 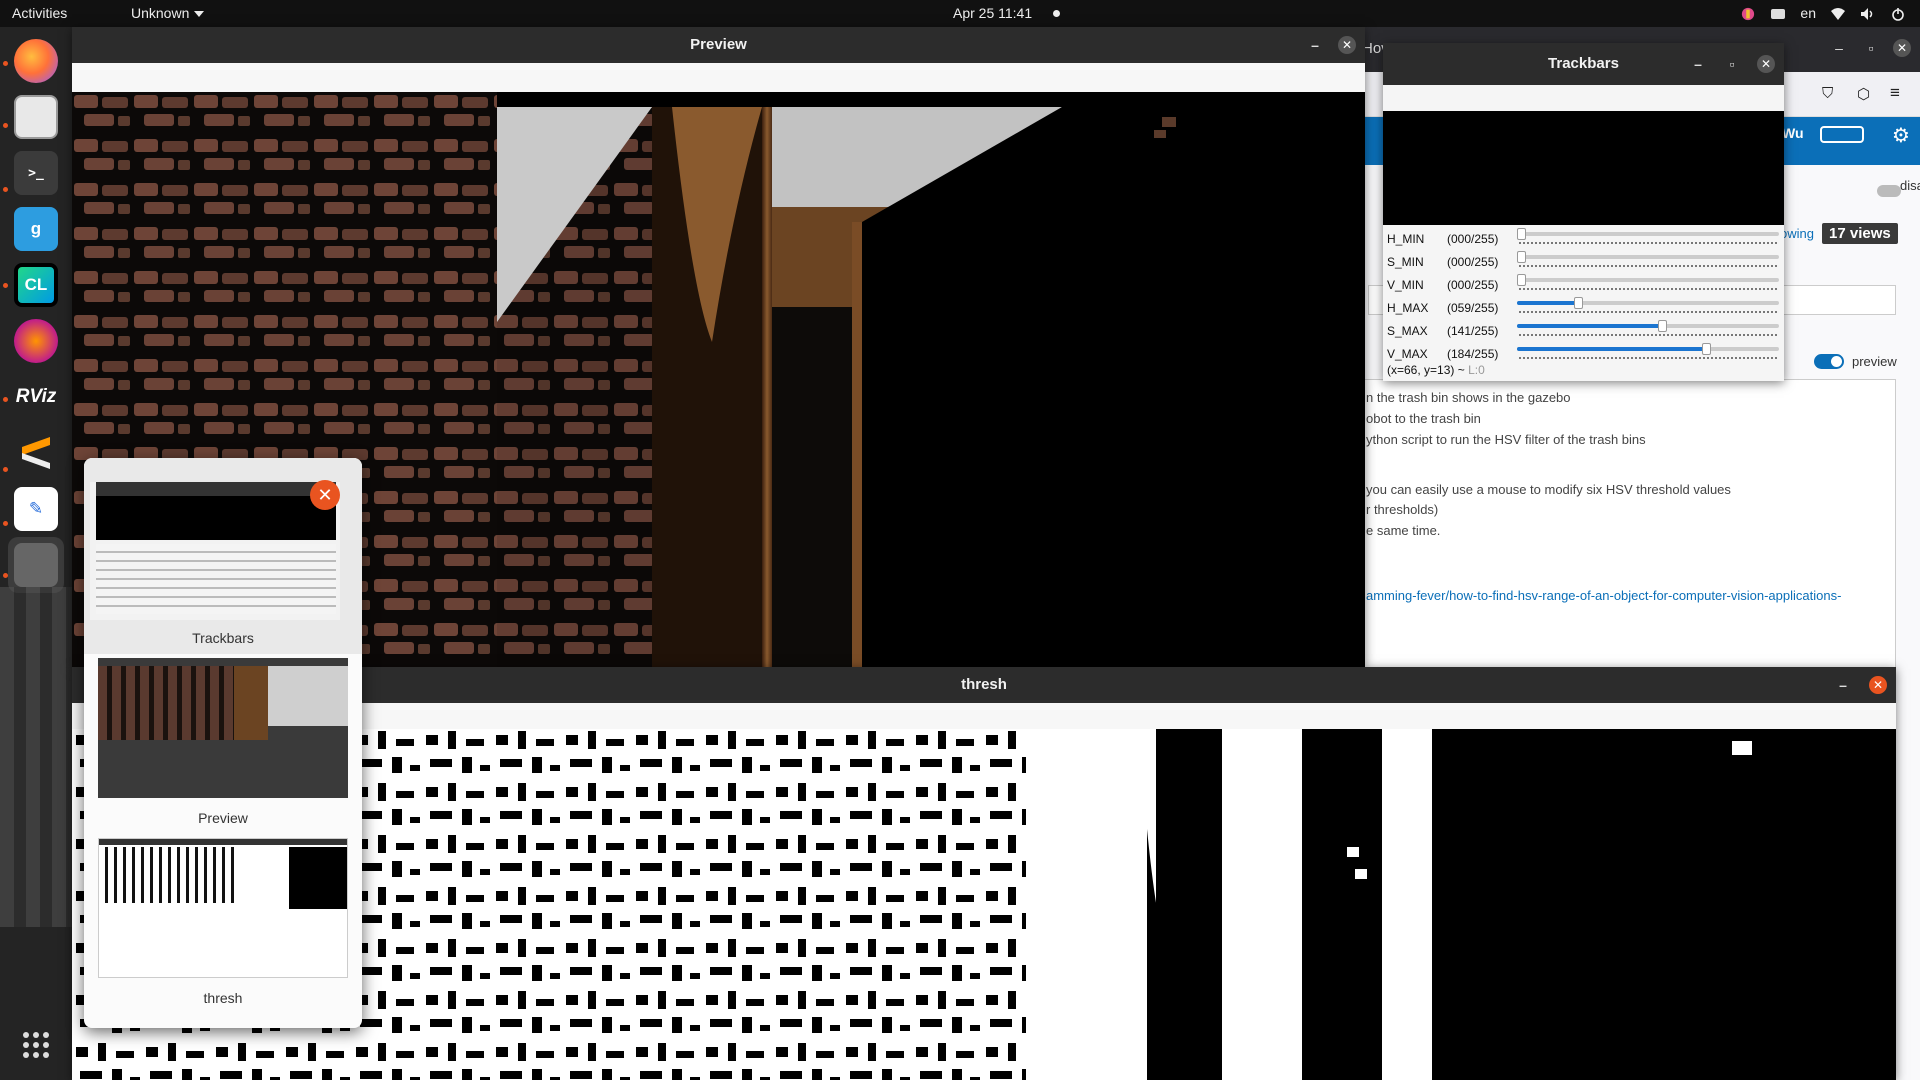 I want to click on trackbar-label: H_MAX, so click(x=1408, y=308).